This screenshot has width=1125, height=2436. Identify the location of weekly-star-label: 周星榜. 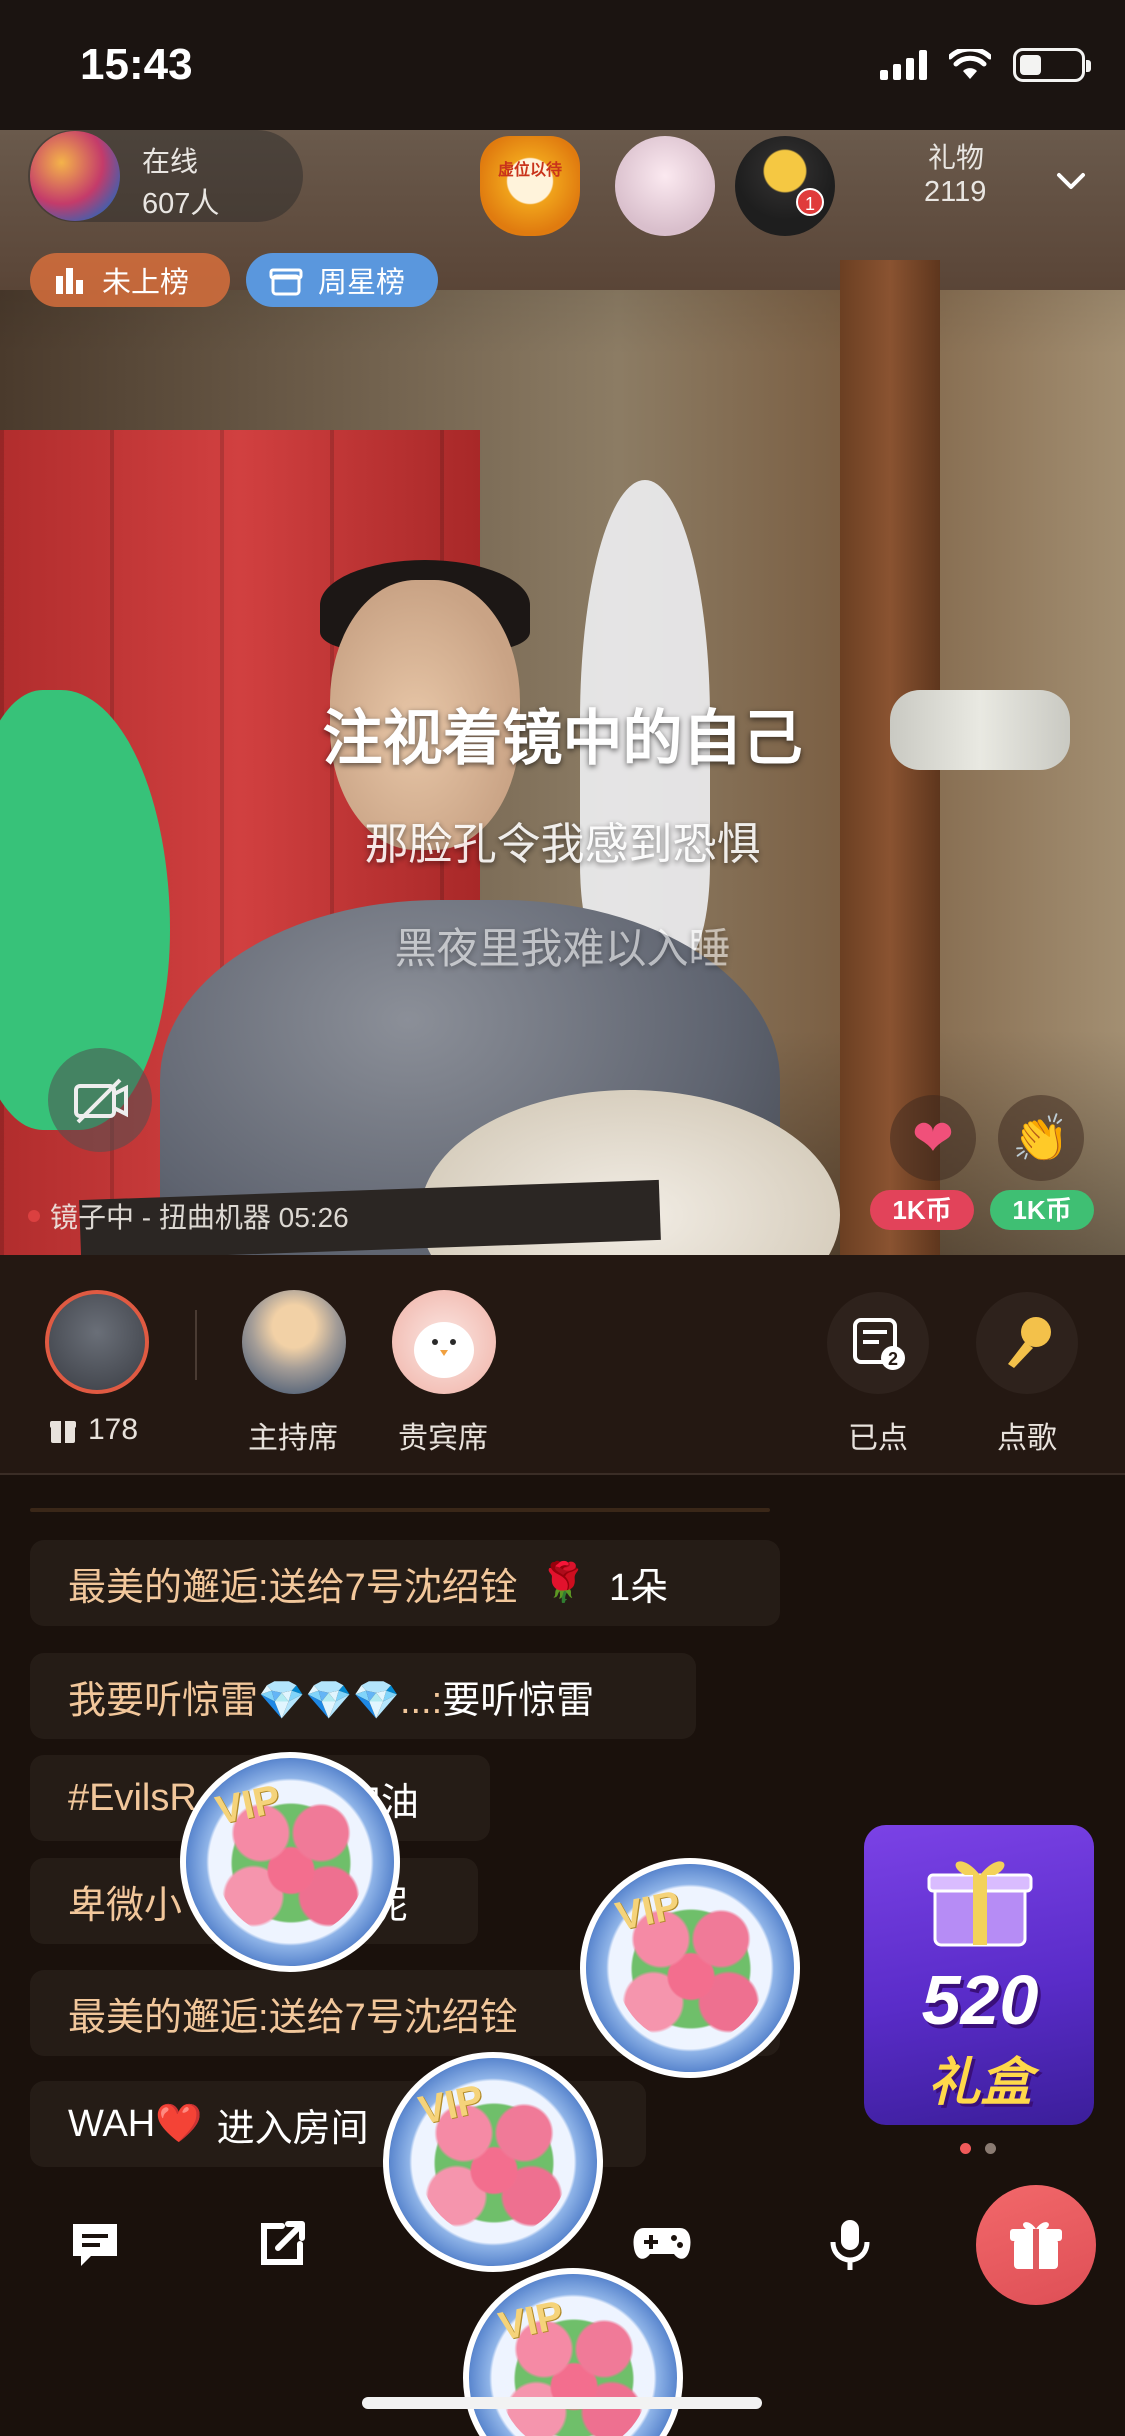
(362, 283).